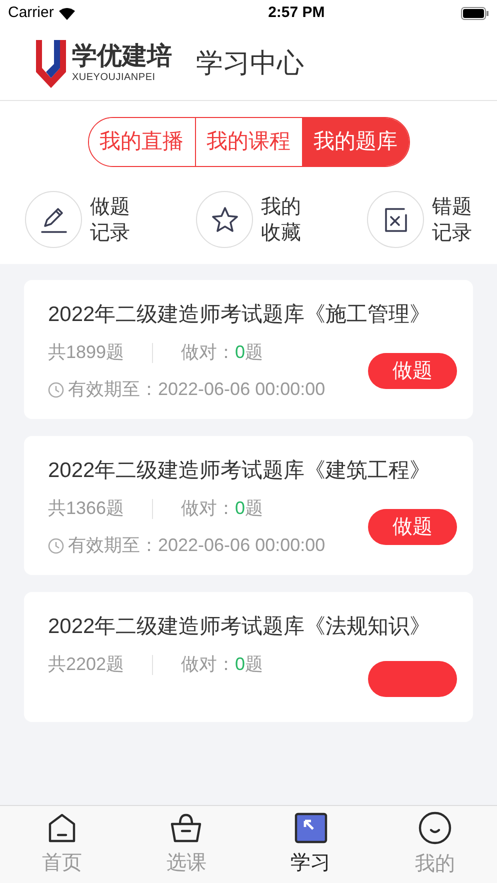 This screenshot has height=883, width=497. I want to click on card-title: 2022年二级建造师考试题库《施工管理》, so click(240, 315).